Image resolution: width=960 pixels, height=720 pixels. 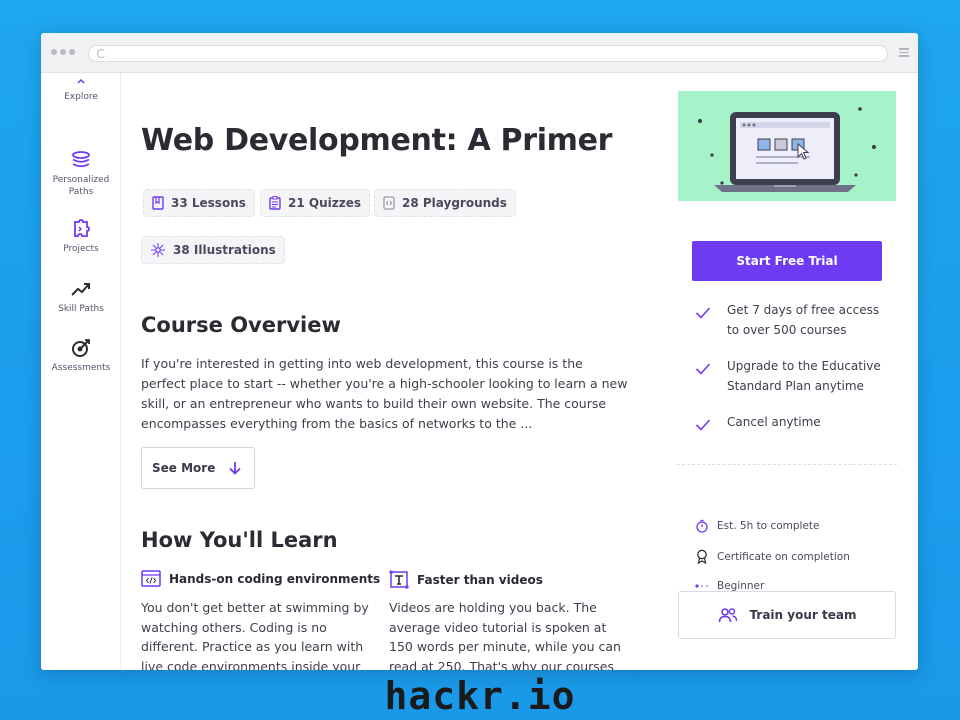 What do you see at coordinates (101, 53) in the screenshot?
I see `reload-icon` at bounding box center [101, 53].